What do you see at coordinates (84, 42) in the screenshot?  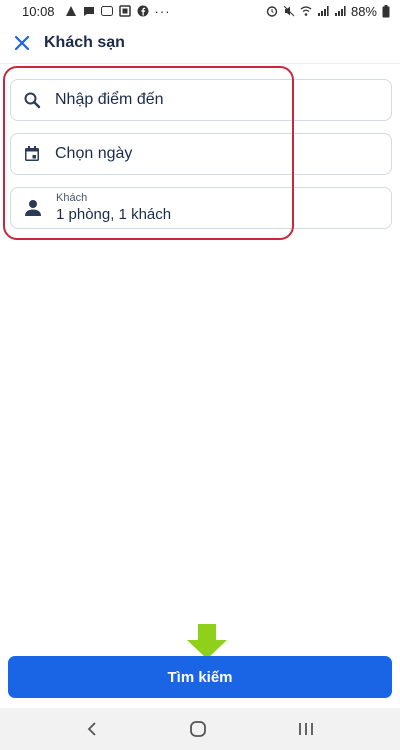 I see `page-title: Khách sạn` at bounding box center [84, 42].